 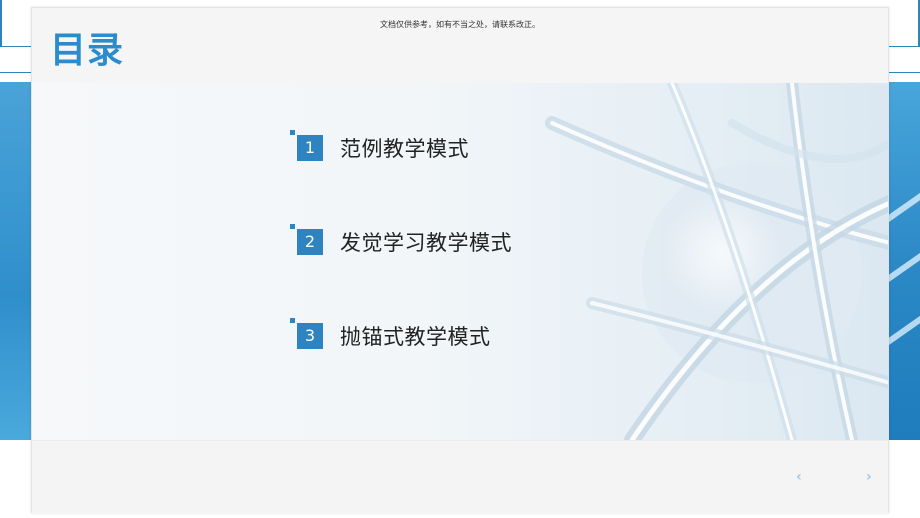 What do you see at coordinates (310, 148) in the screenshot?
I see `menu-item-number: 1` at bounding box center [310, 148].